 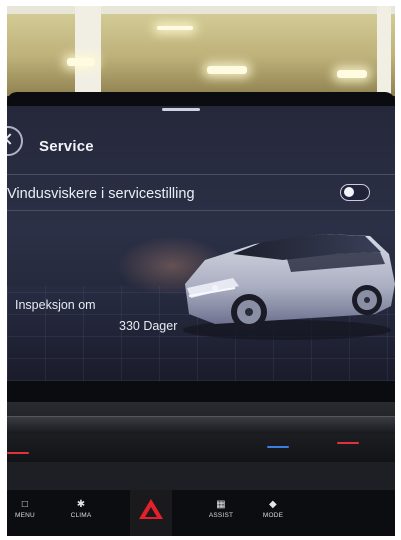 I want to click on page-title: Service, so click(x=66, y=146).